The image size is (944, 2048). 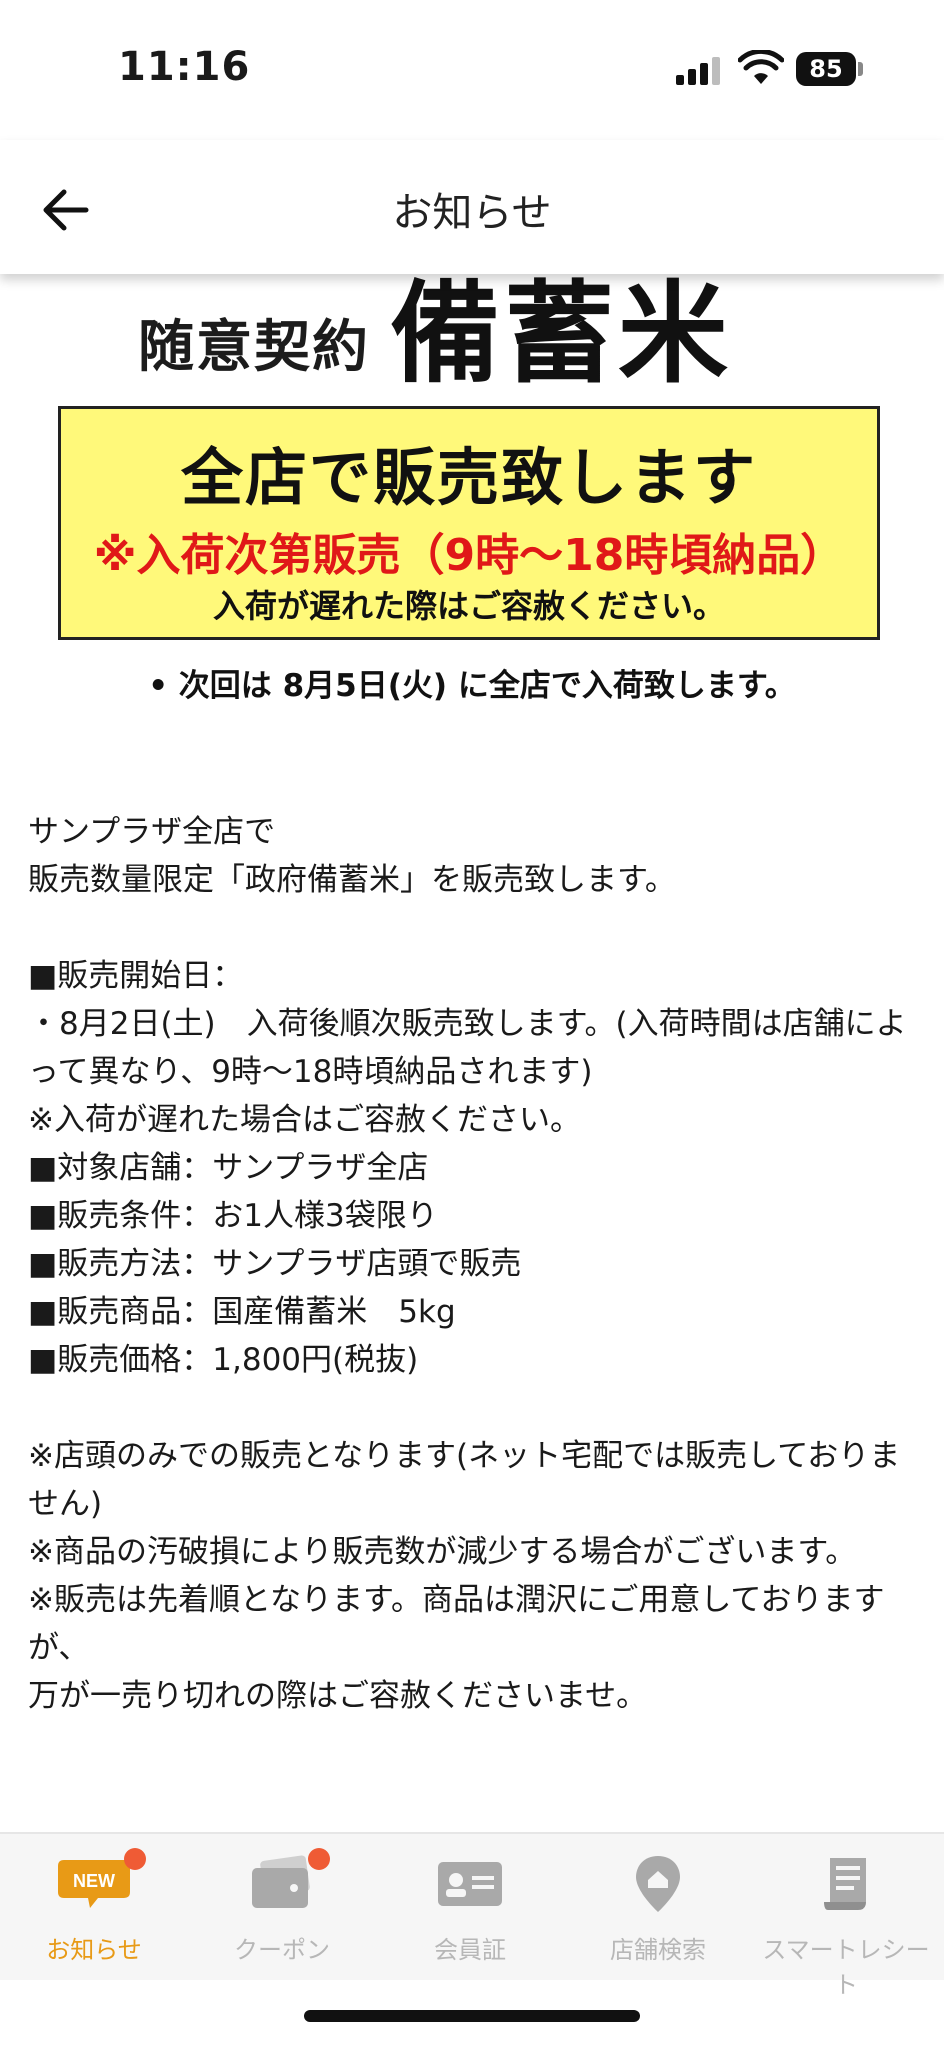 What do you see at coordinates (468, 606) in the screenshot?
I see `banner-line3: 入荷が遅れた際はご容赦ください。` at bounding box center [468, 606].